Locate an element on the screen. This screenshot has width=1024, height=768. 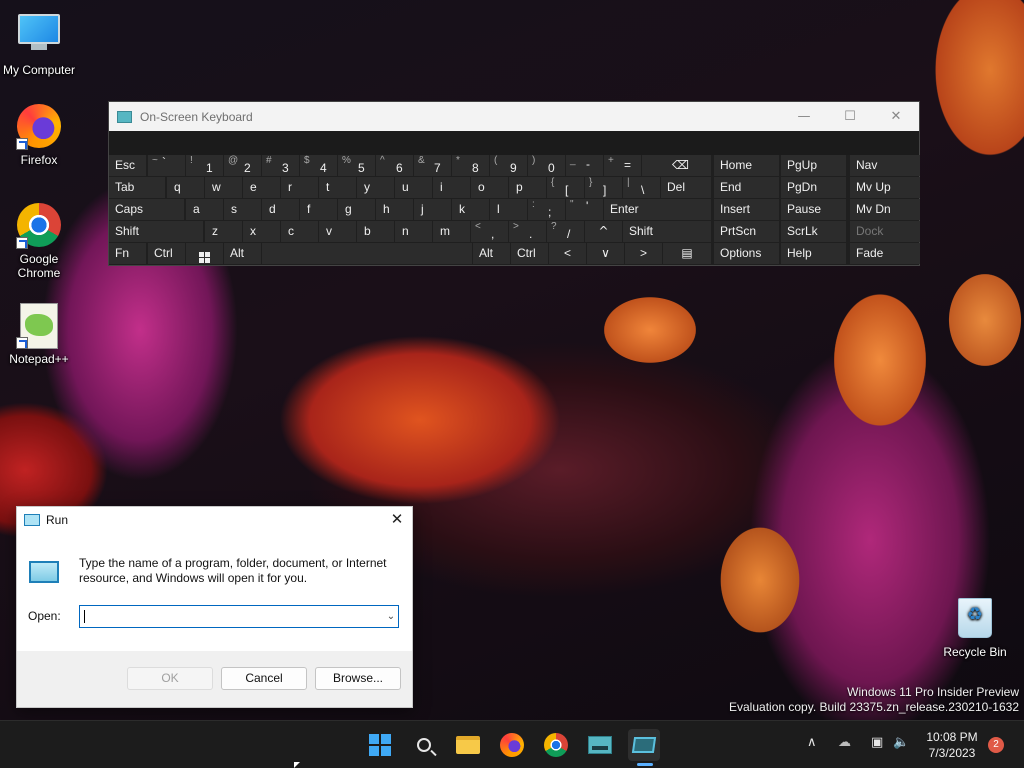
key-e: e is located at coordinates (261, 187).